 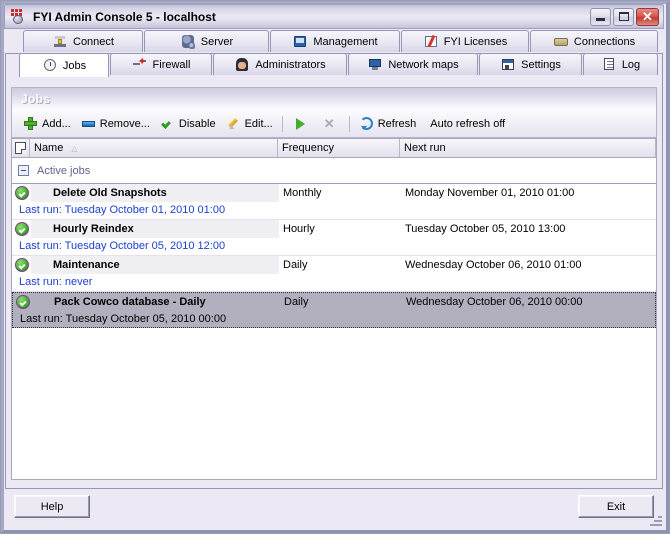 I want to click on maximize-icon, so click(x=624, y=16).